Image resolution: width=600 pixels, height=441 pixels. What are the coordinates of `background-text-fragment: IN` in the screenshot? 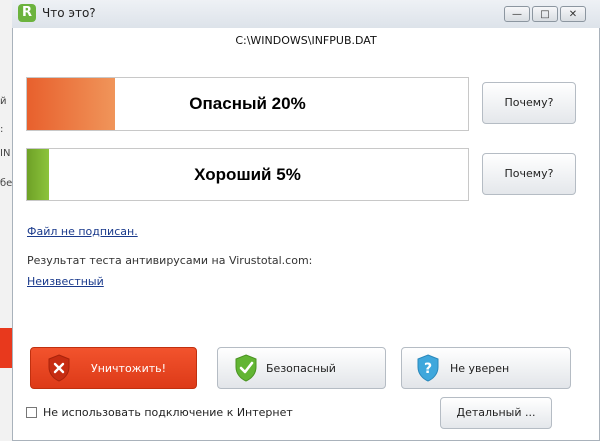 It's located at (5, 153).